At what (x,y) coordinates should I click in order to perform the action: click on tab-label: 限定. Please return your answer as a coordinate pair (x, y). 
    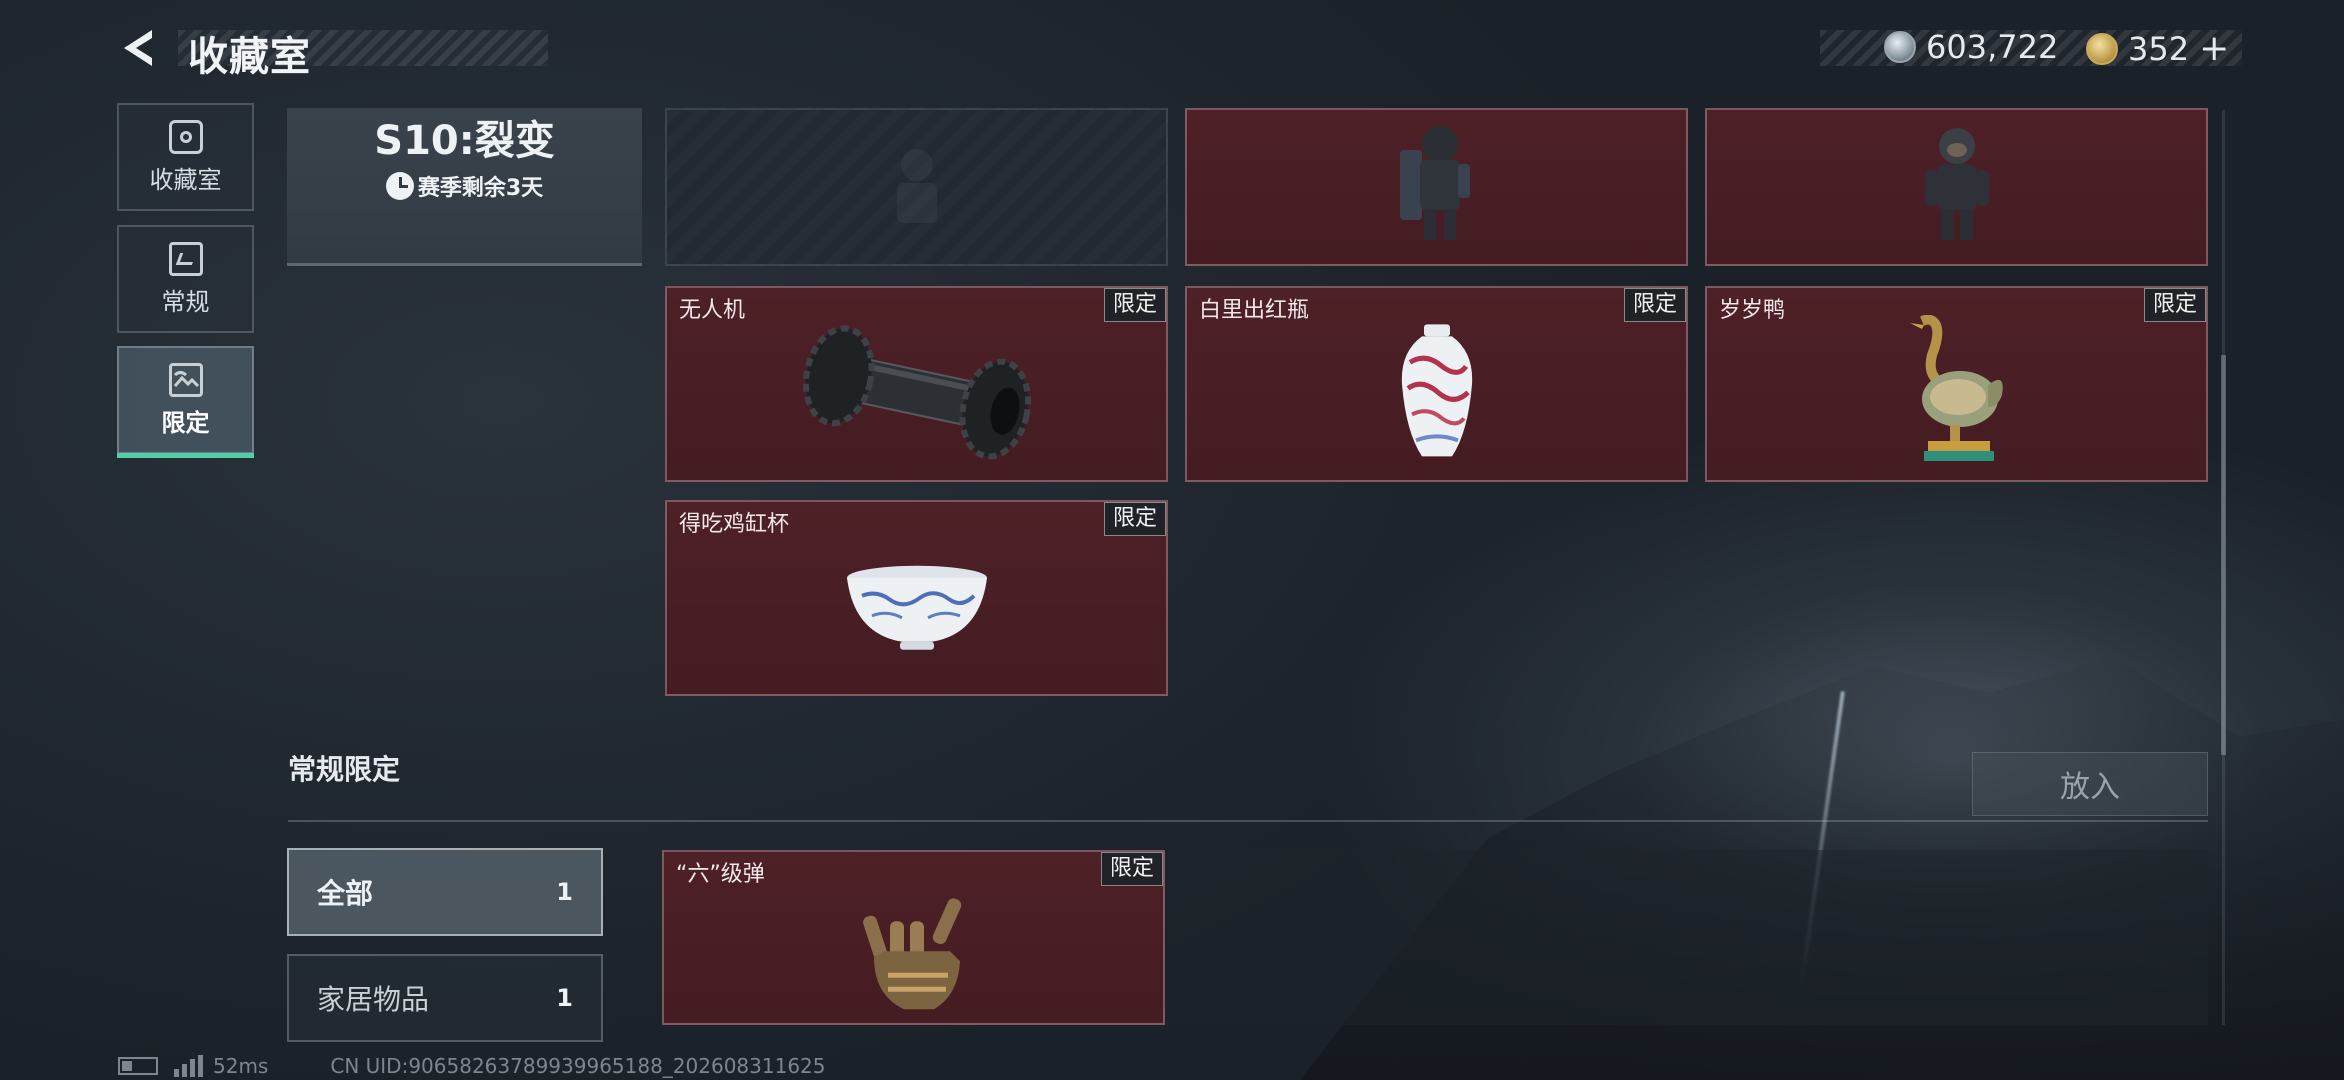
    Looking at the image, I should click on (185, 422).